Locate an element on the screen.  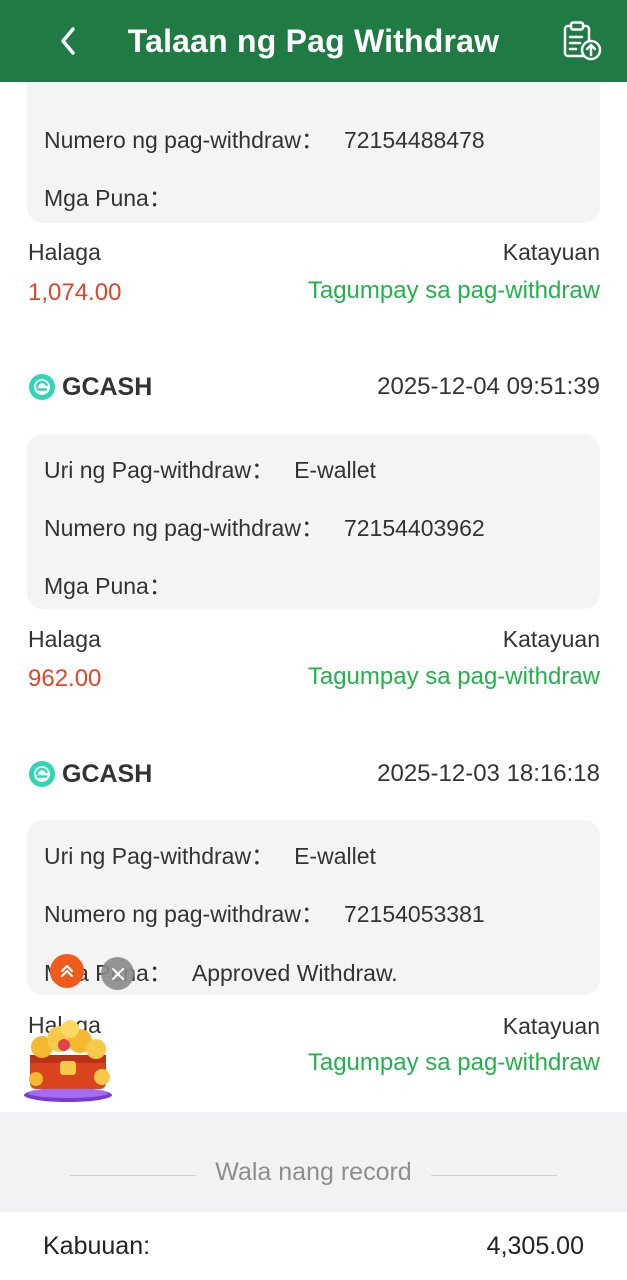
back-button is located at coordinates (68, 41).